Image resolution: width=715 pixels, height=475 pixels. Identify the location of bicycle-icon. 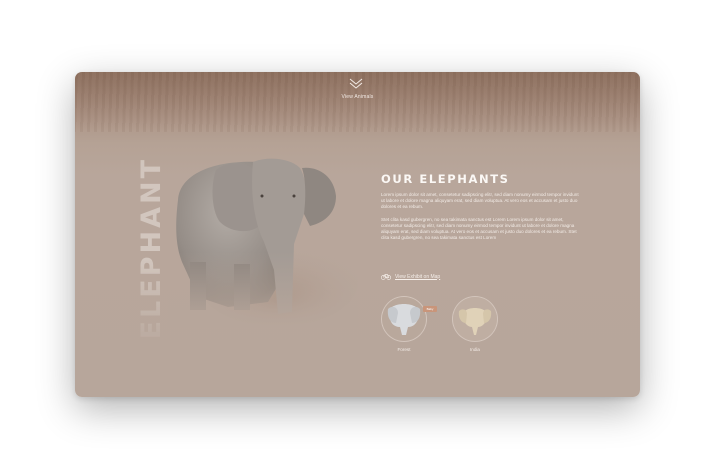
(386, 277).